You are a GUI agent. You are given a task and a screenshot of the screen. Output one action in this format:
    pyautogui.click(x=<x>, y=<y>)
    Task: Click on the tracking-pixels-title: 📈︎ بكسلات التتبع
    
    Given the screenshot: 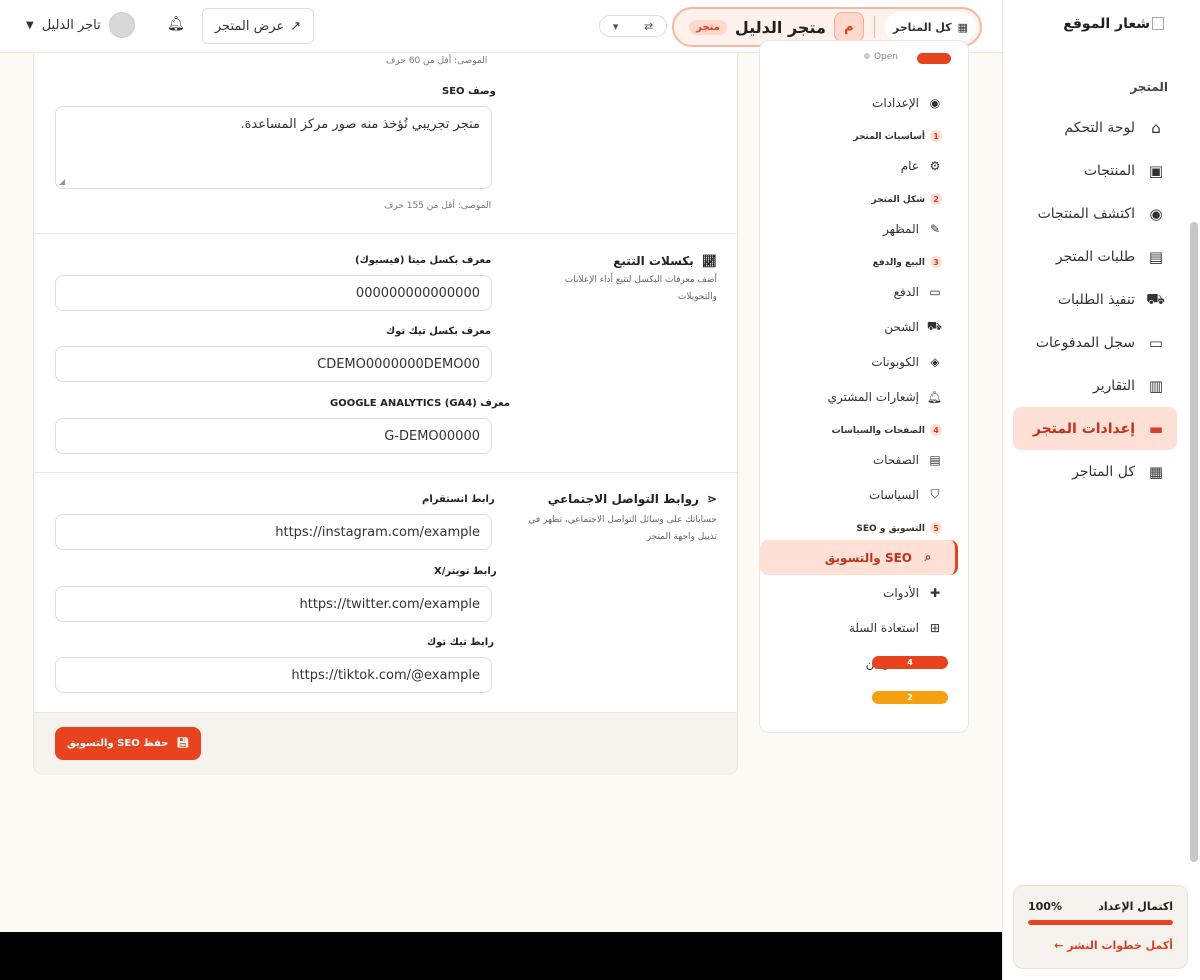 What is the action you would take?
    pyautogui.click(x=665, y=261)
    